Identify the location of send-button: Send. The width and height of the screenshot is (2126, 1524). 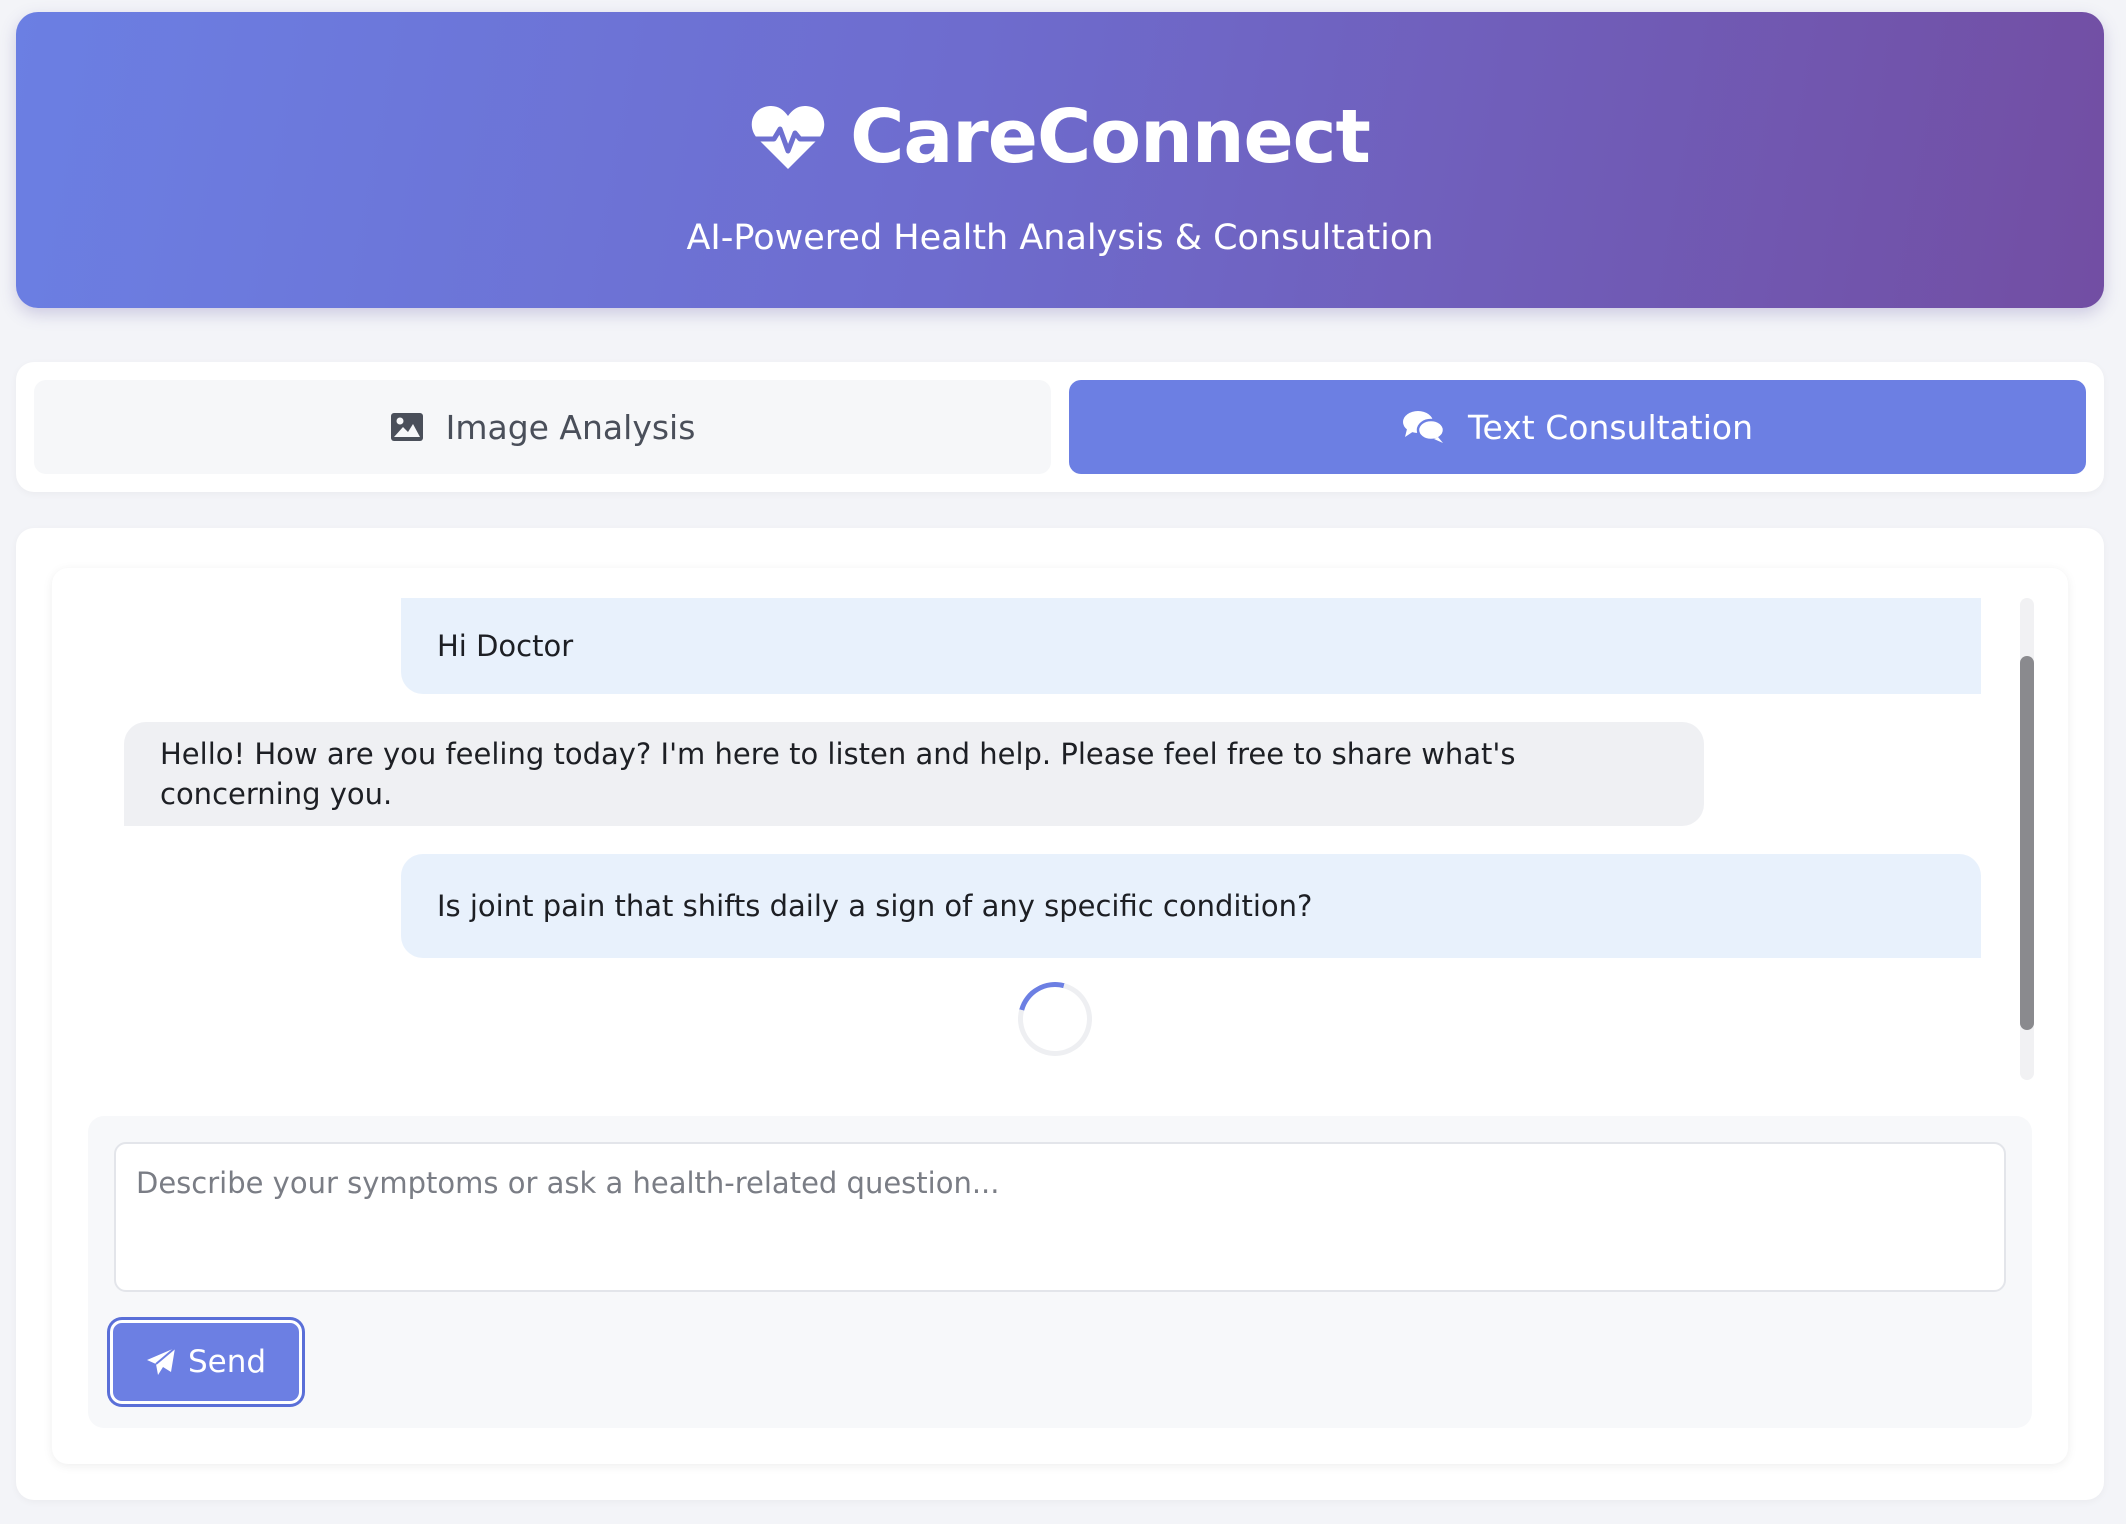
(206, 1362).